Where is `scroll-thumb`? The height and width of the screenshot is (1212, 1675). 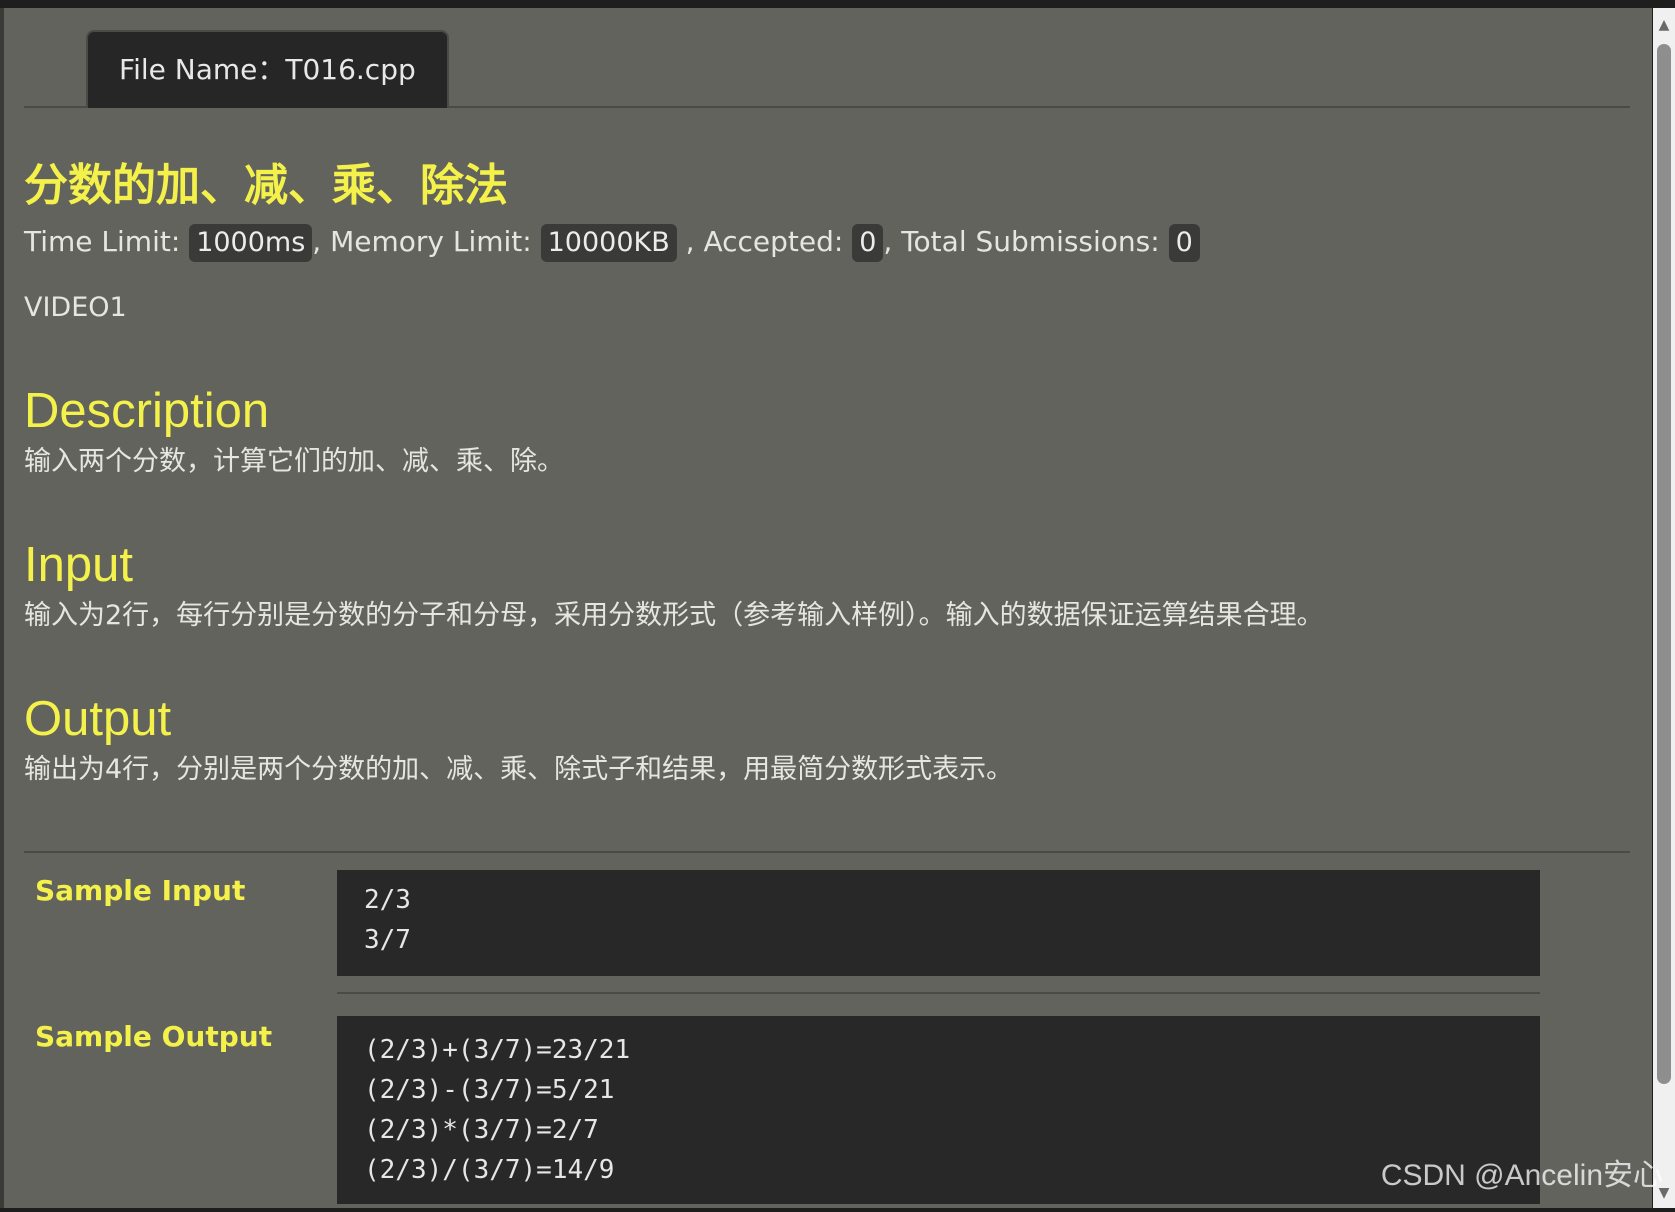
scroll-thumb is located at coordinates (1664, 564).